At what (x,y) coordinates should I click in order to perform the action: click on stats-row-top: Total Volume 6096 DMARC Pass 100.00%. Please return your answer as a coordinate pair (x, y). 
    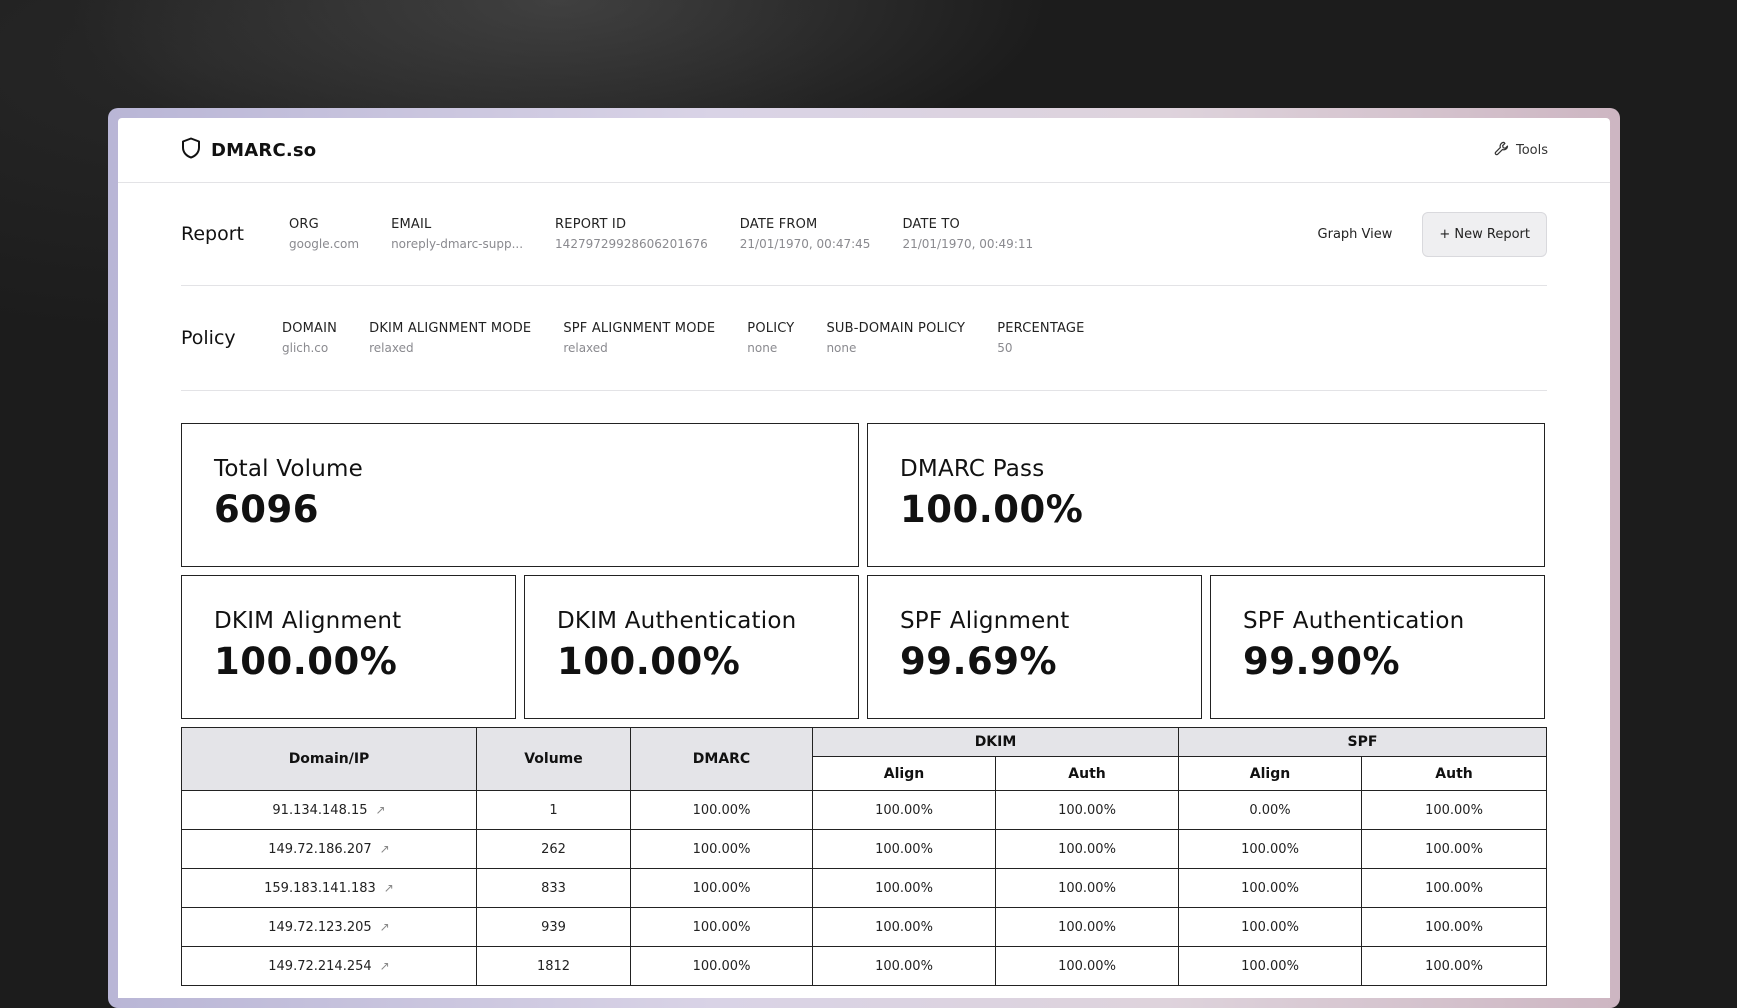
    Looking at the image, I should click on (864, 495).